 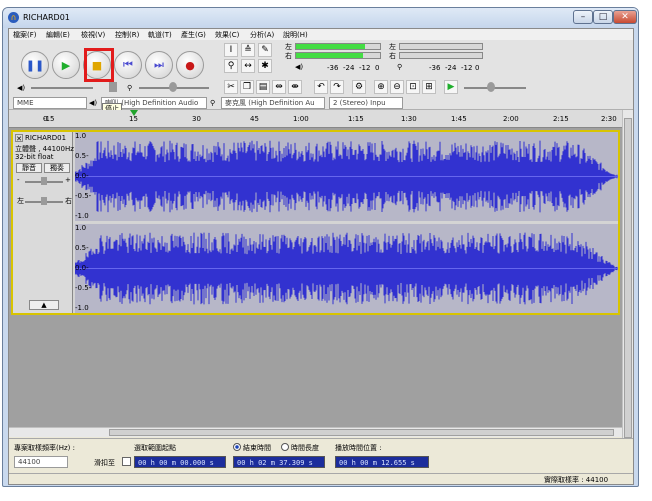 What do you see at coordinates (603, 17) in the screenshot?
I see `maximize-button: □` at bounding box center [603, 17].